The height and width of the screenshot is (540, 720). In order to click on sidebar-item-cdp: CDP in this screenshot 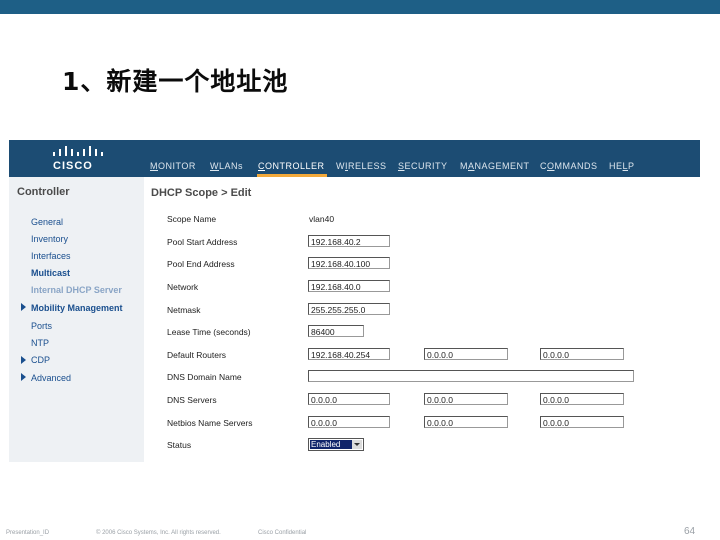, I will do `click(40, 360)`.